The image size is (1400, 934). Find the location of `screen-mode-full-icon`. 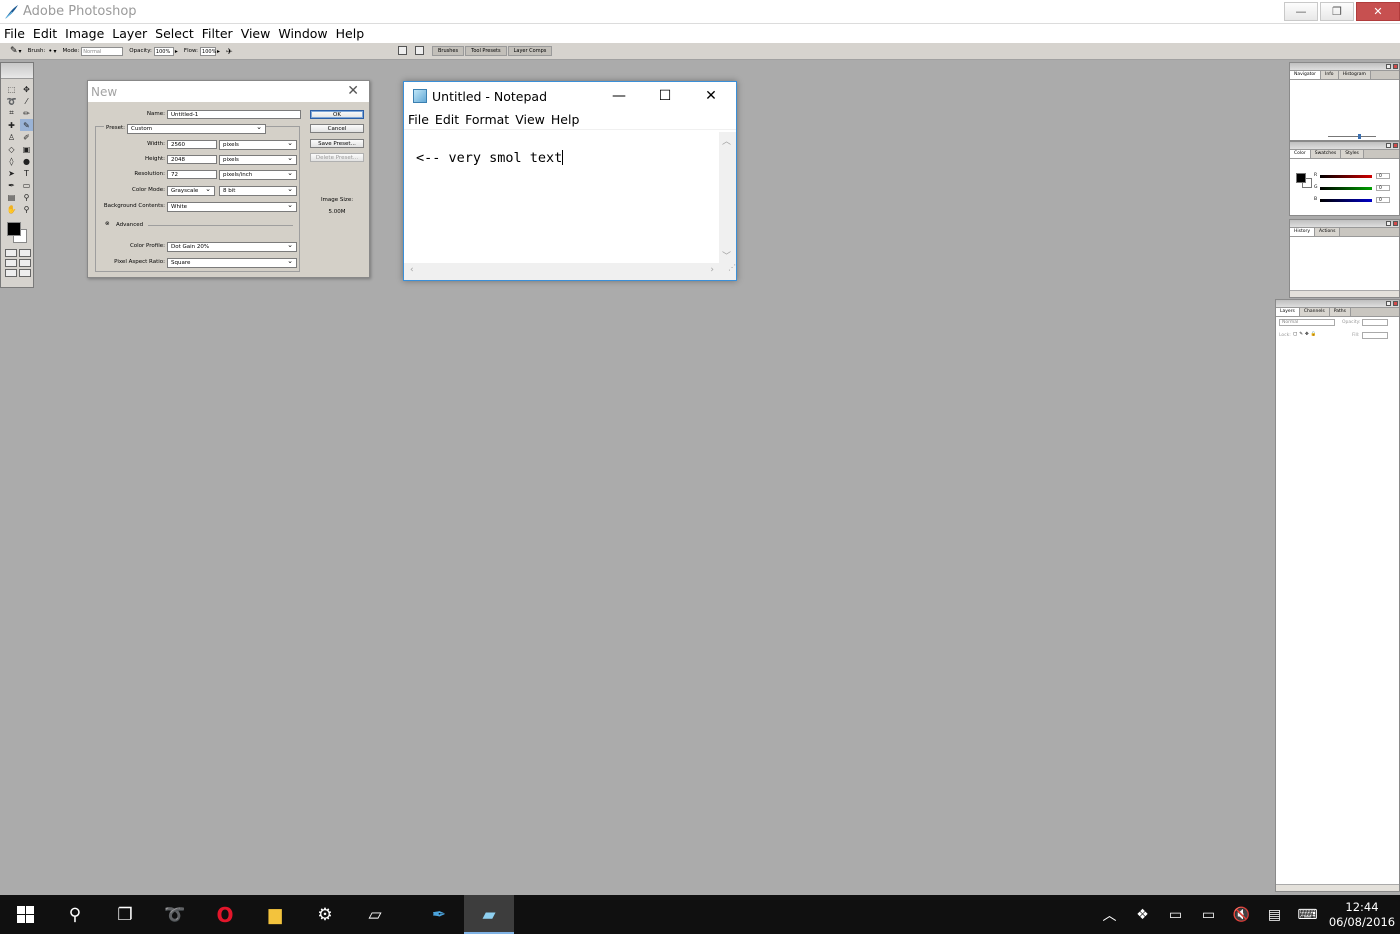

screen-mode-full-icon is located at coordinates (25, 263).